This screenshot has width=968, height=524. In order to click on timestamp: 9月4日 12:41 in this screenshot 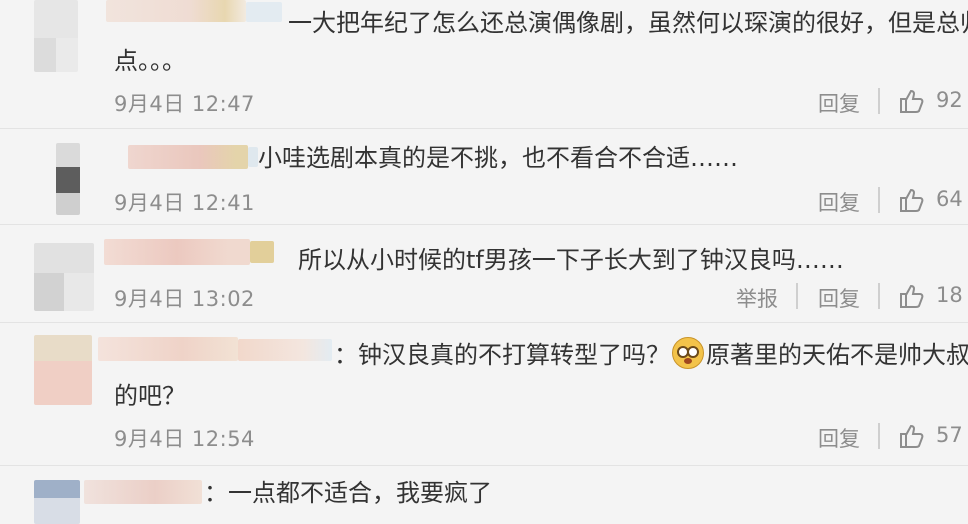, I will do `click(184, 203)`.